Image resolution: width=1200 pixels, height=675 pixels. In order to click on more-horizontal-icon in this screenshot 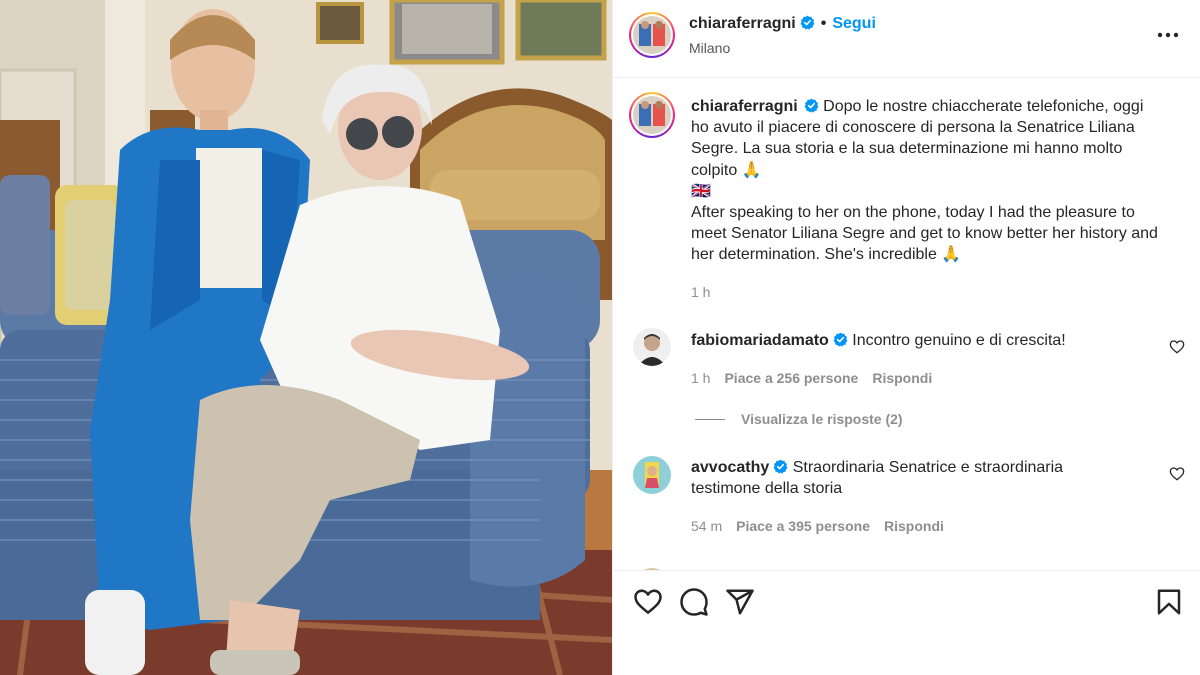, I will do `click(1168, 35)`.